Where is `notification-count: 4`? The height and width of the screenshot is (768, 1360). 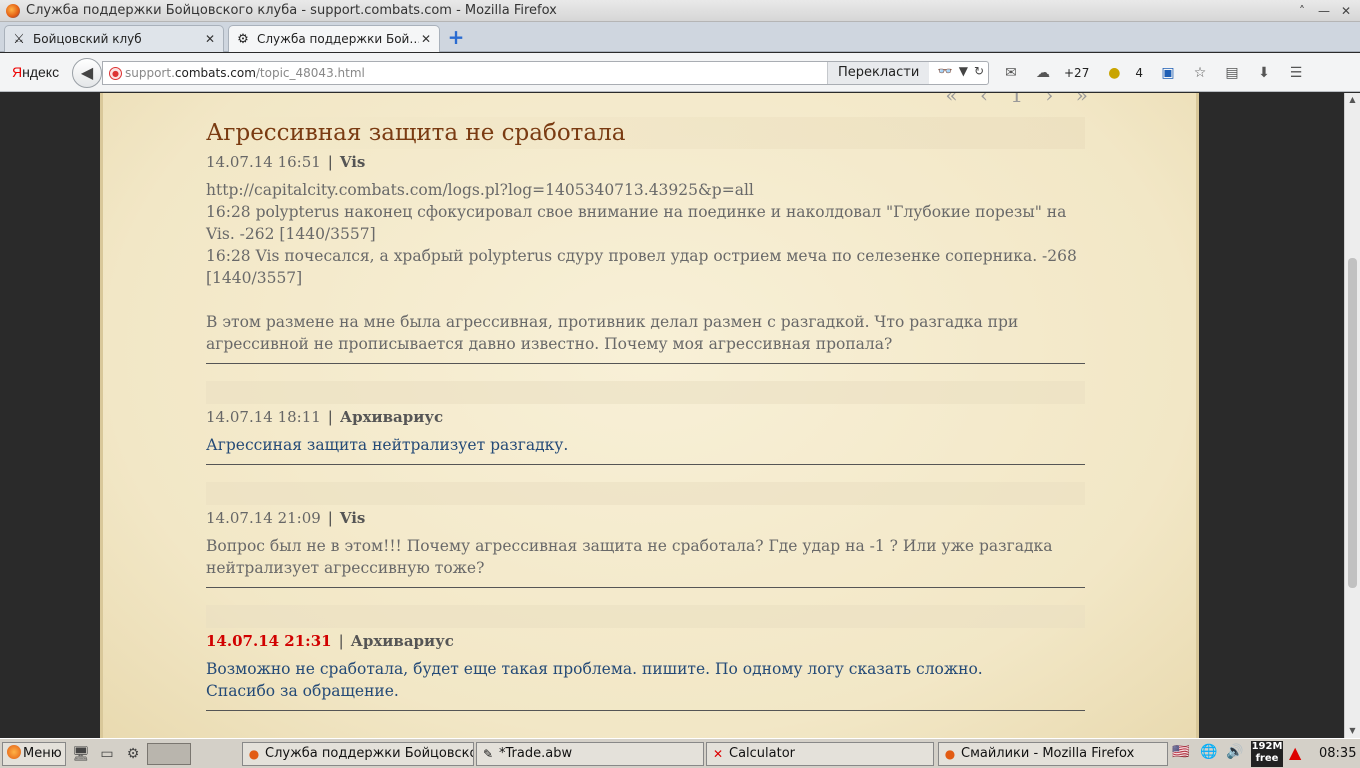
notification-count: 4 is located at coordinates (1139, 73).